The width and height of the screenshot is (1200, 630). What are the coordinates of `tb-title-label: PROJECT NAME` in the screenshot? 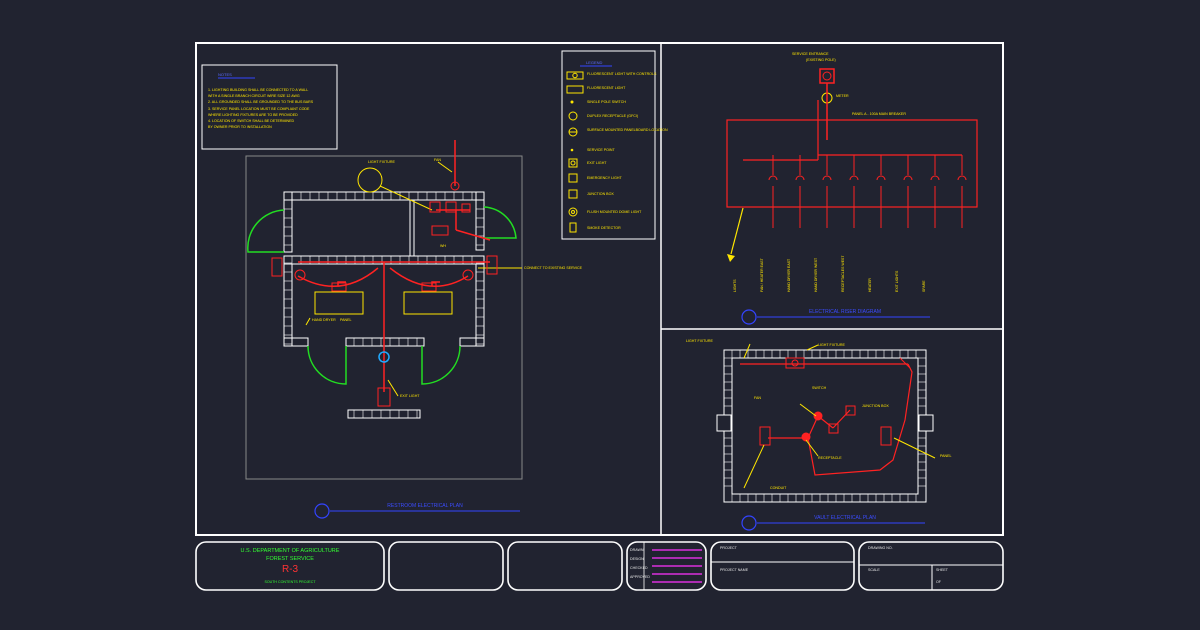 It's located at (734, 570).